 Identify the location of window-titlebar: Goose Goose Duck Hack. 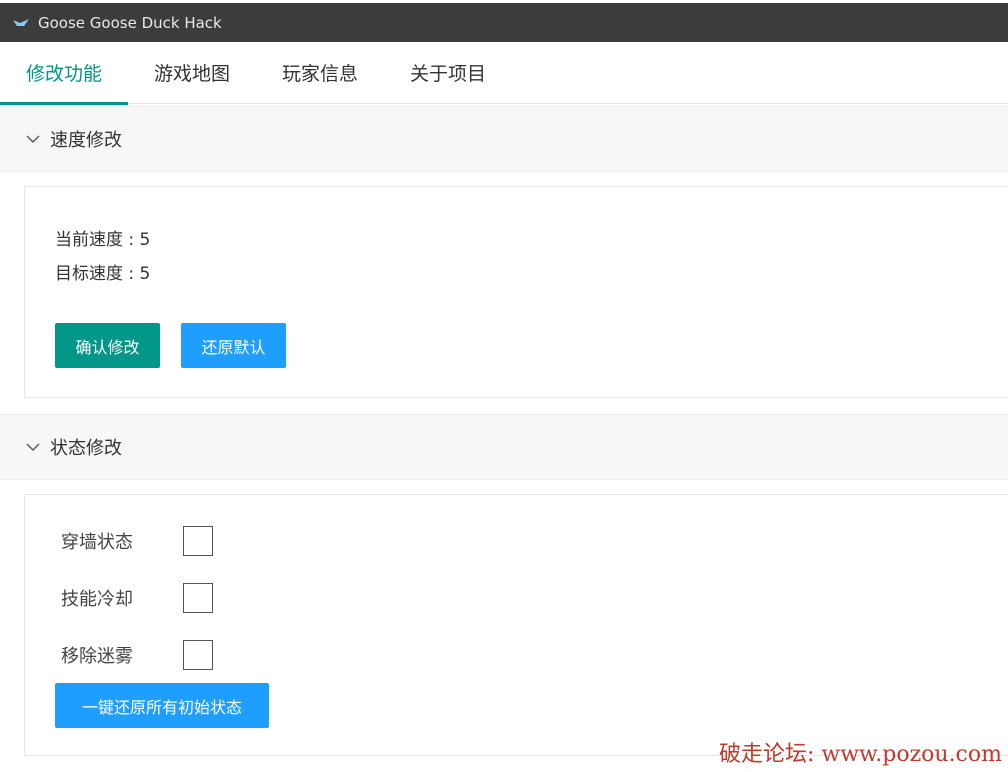
(504, 21).